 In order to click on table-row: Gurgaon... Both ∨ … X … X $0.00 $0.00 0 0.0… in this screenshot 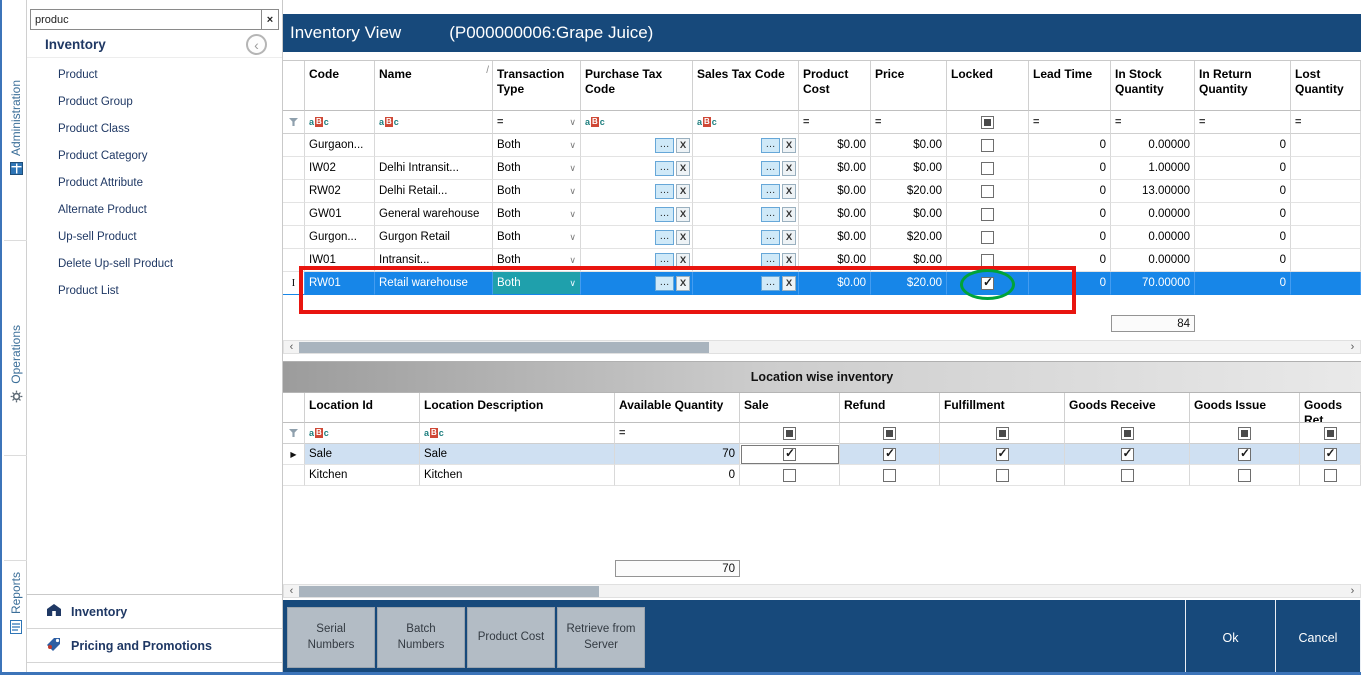, I will do `click(822, 145)`.